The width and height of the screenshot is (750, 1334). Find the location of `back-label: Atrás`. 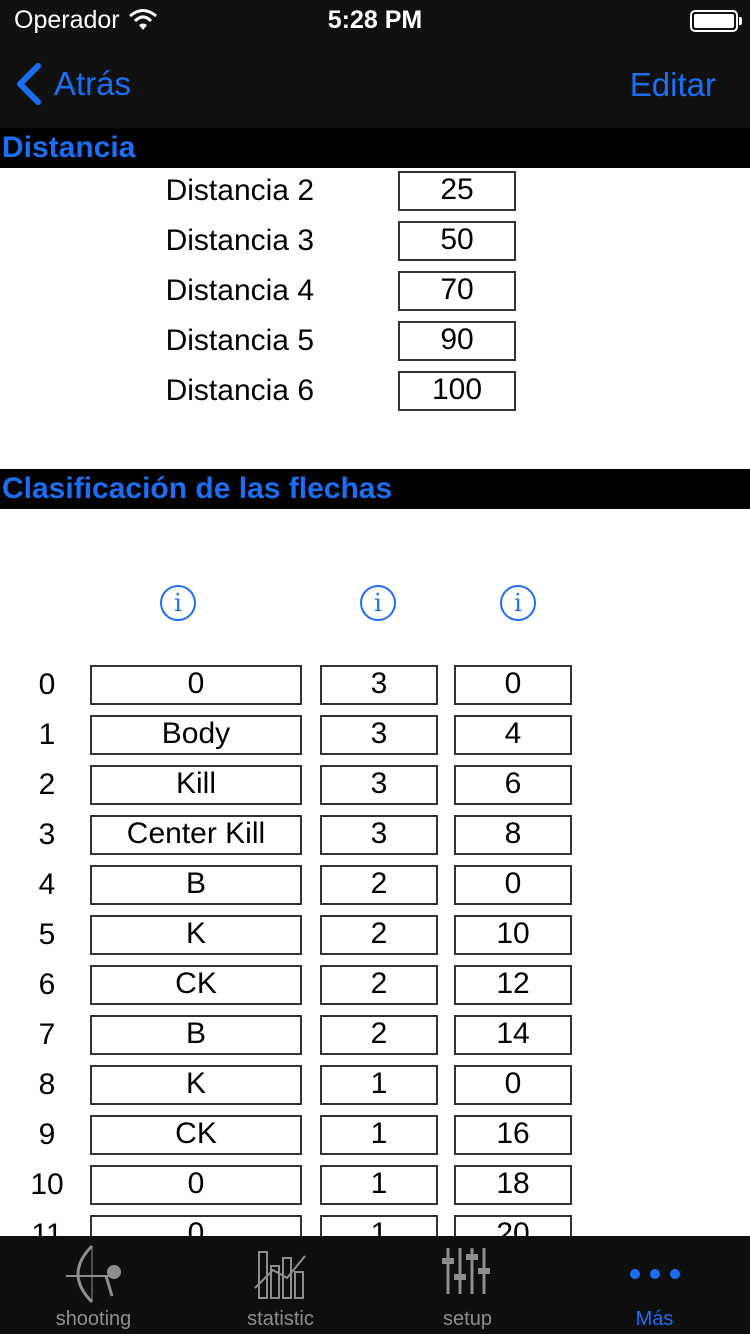

back-label: Atrás is located at coordinates (93, 83).